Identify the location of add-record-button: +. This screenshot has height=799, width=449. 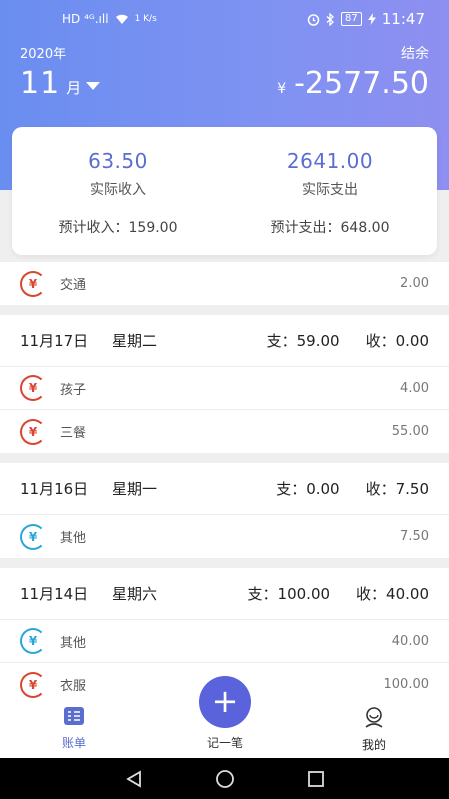
(225, 702).